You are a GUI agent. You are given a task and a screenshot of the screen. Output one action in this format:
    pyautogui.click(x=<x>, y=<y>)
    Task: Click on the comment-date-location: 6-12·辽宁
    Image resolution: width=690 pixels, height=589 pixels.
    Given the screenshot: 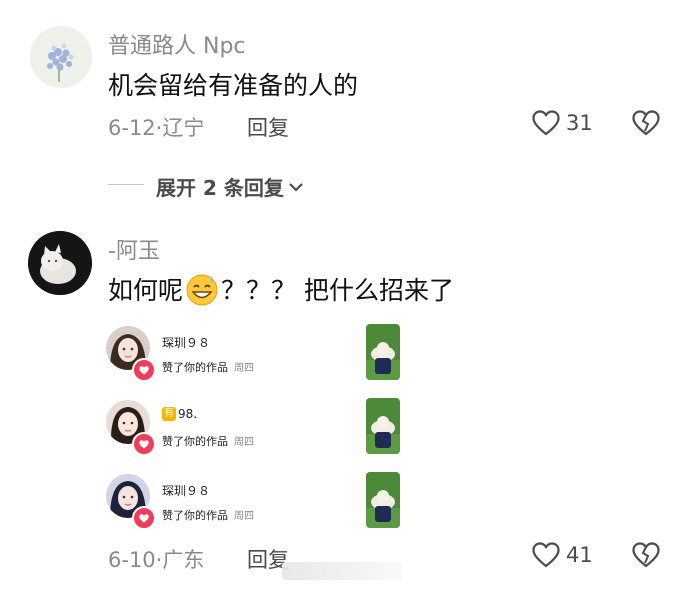 What is the action you would take?
    pyautogui.click(x=156, y=128)
    